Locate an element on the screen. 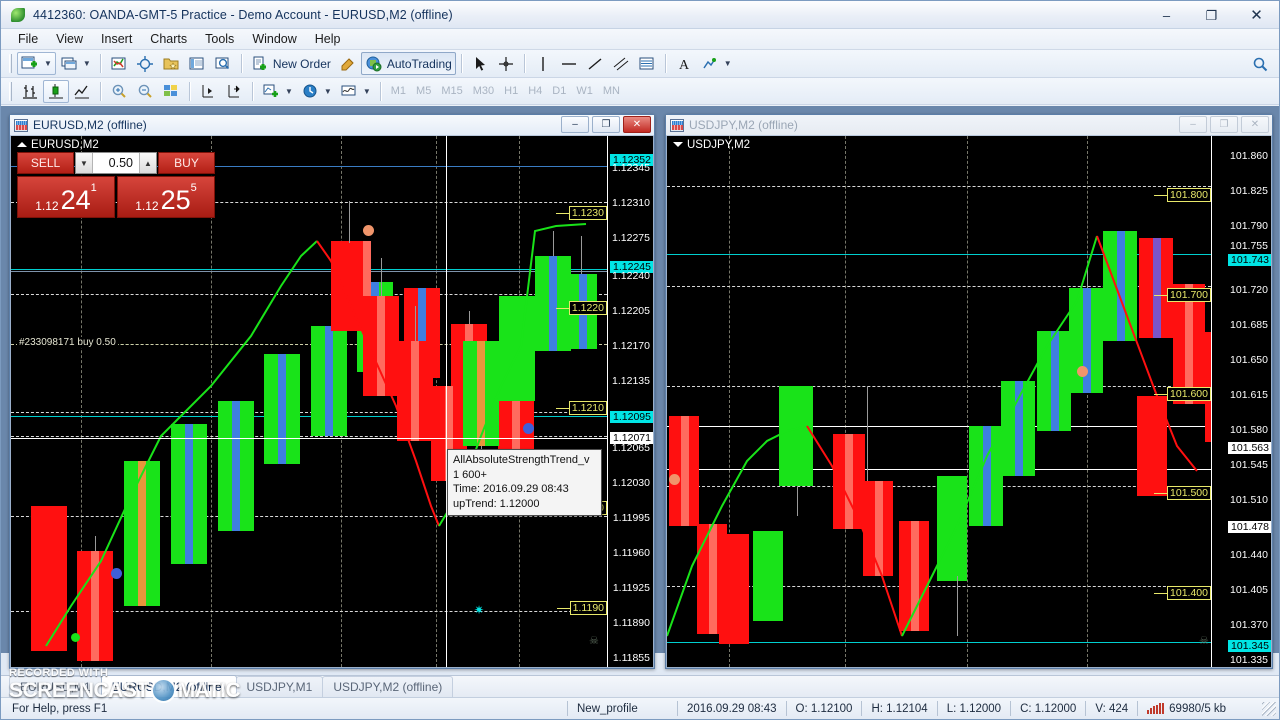 The height and width of the screenshot is (720, 1280). minimize-icon: – is located at coordinates (1166, 15).